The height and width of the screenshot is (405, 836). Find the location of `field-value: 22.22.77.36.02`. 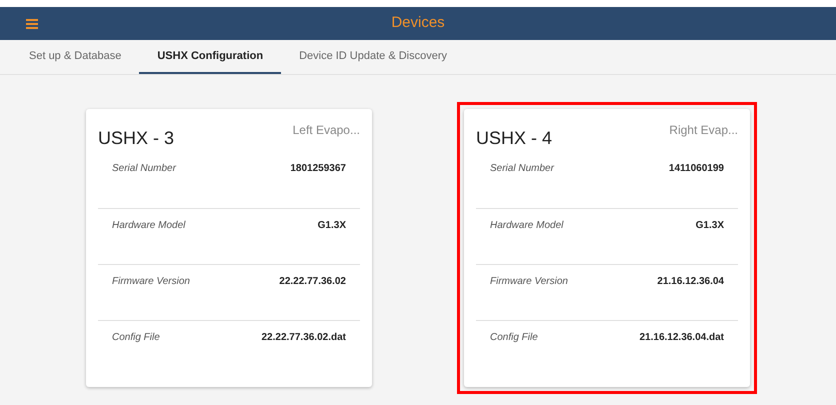

field-value: 22.22.77.36.02 is located at coordinates (312, 282).